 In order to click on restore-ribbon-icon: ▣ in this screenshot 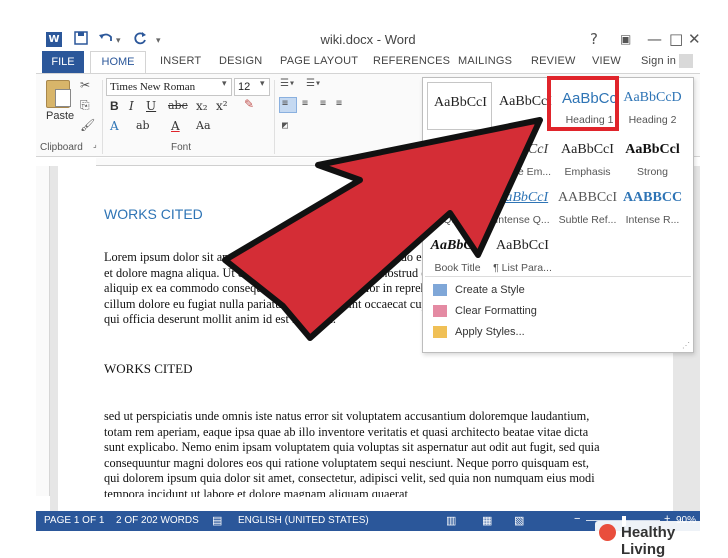, I will do `click(625, 39)`.